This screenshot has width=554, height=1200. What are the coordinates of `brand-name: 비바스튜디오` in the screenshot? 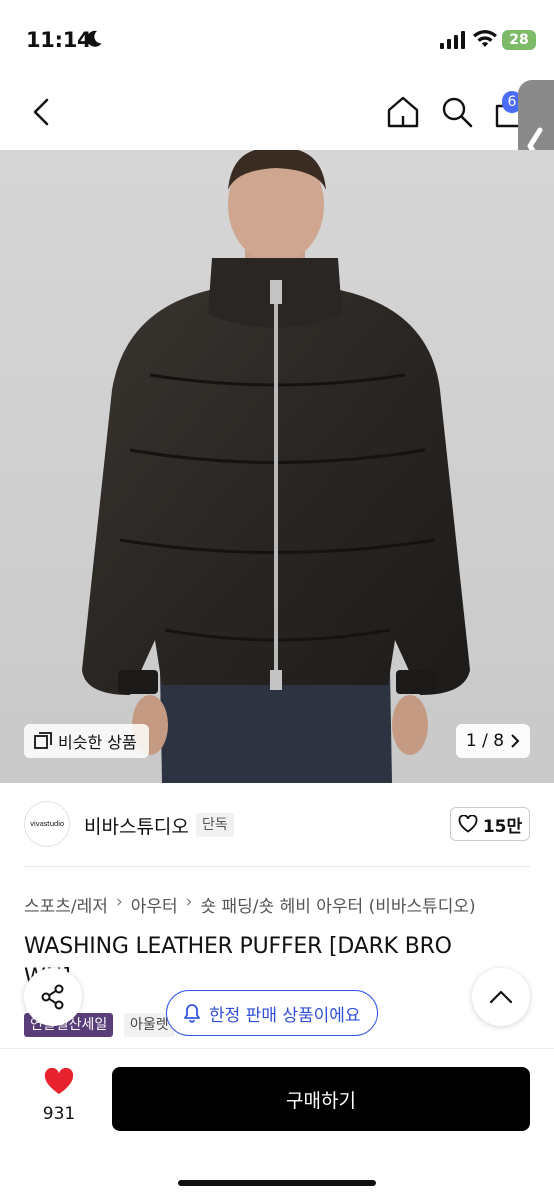 It's located at (136, 825).